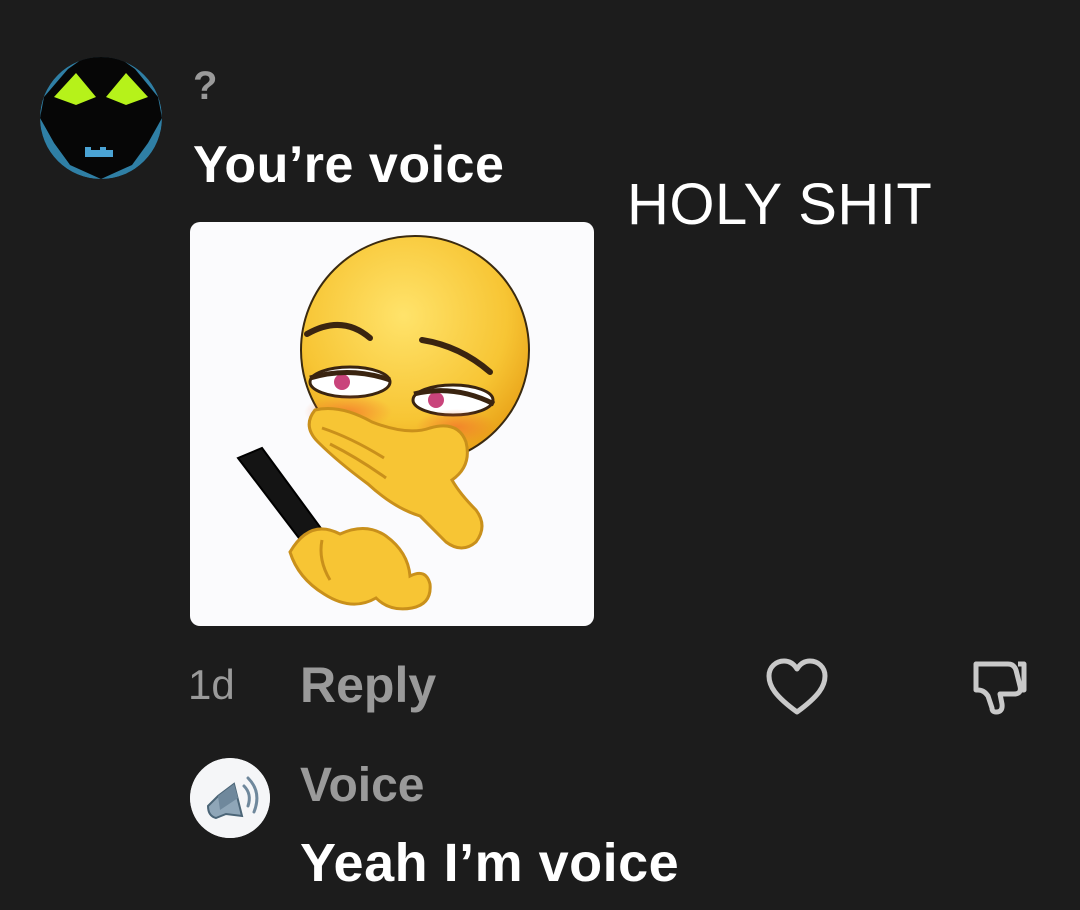 The width and height of the screenshot is (1080, 910). What do you see at coordinates (211, 684) in the screenshot?
I see `comment-timestamp: 1d` at bounding box center [211, 684].